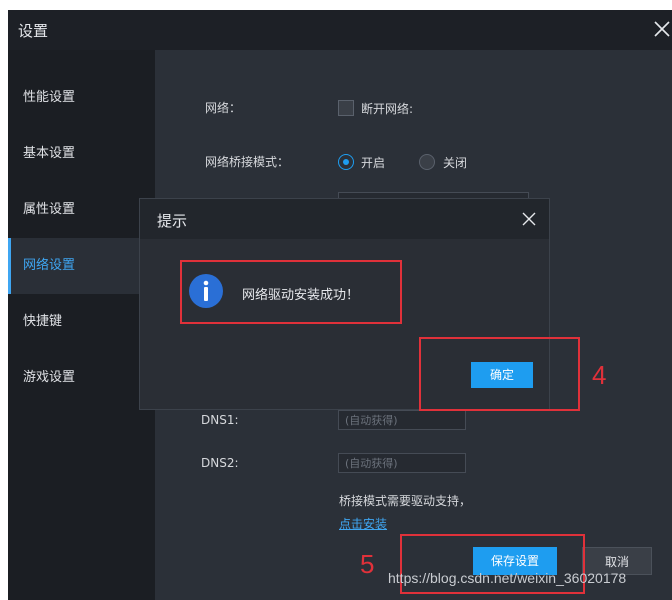 The image size is (672, 600). Describe the element at coordinates (367, 564) in the screenshot. I see `annotation-step-5: 5` at that location.